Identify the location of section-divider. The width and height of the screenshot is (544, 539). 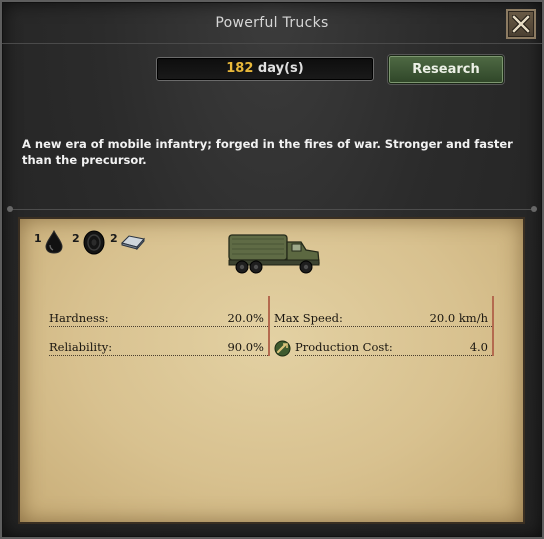
(272, 209).